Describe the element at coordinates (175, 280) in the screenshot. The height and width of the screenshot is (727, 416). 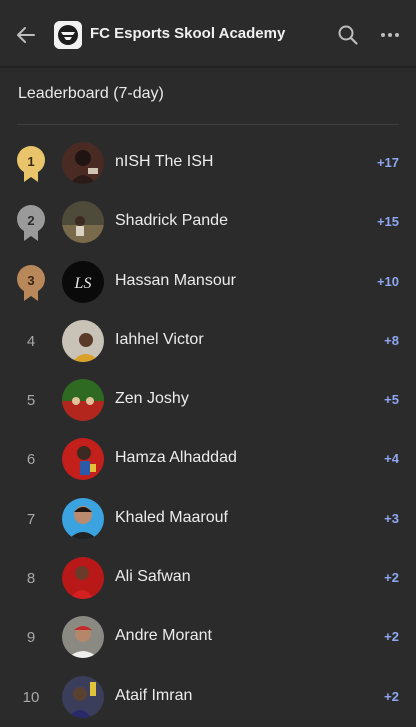
I see `player-name: Hassan Mansour` at that location.